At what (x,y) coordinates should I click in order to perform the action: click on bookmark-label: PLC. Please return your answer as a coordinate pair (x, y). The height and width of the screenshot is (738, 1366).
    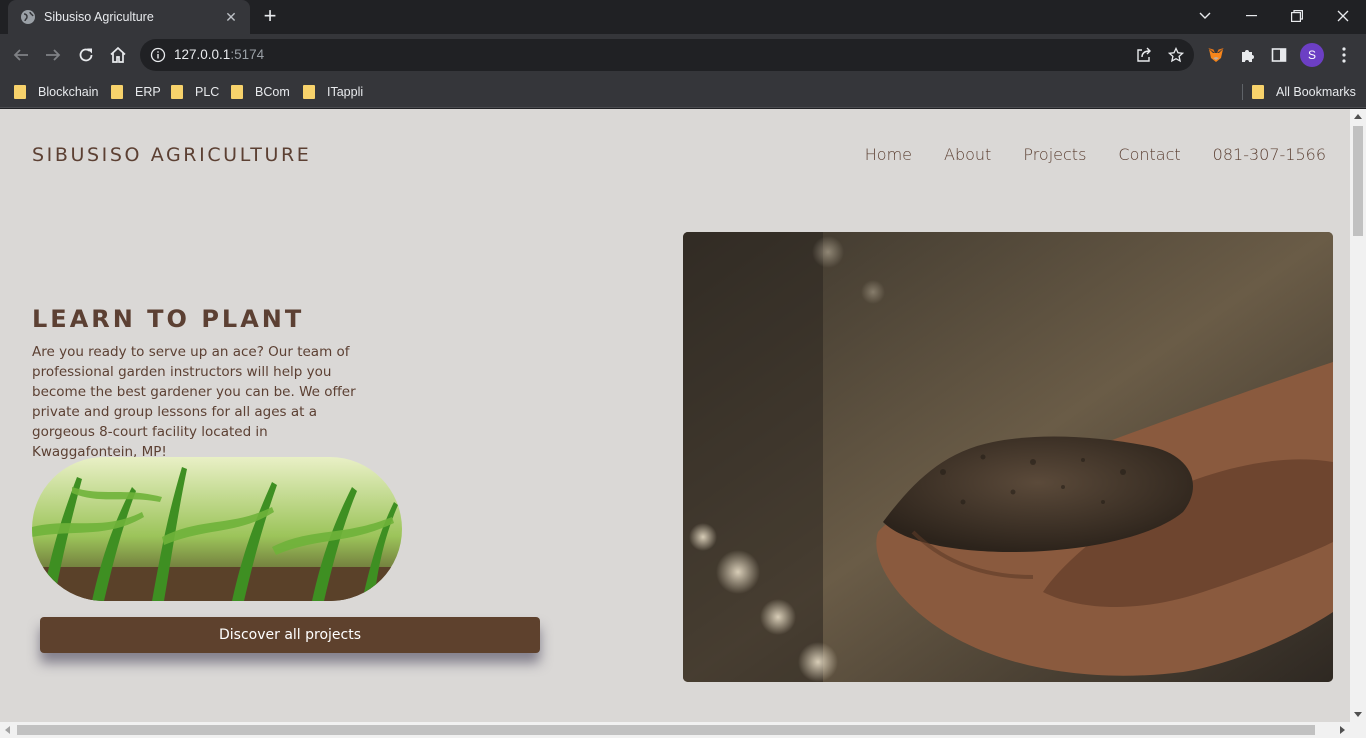
    Looking at the image, I should click on (207, 92).